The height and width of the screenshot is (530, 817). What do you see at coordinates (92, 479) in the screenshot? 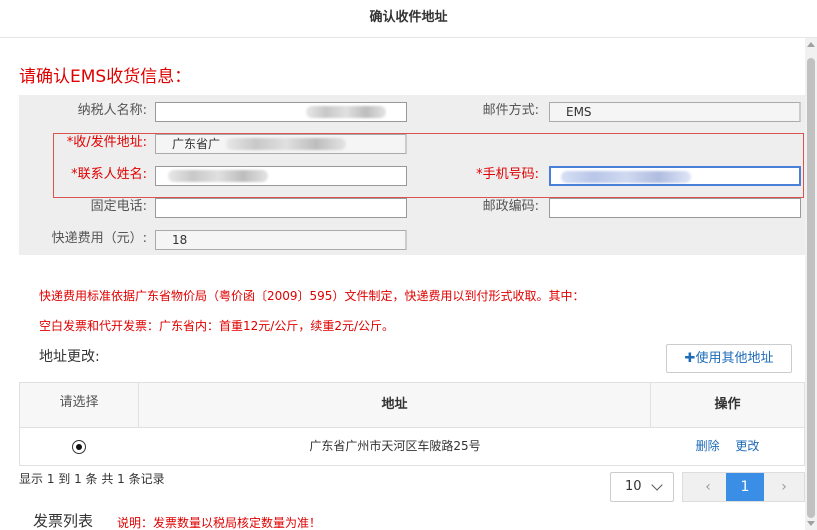
I see `pagination-summary: 显示 1 到 1 条 共 1 条记录` at bounding box center [92, 479].